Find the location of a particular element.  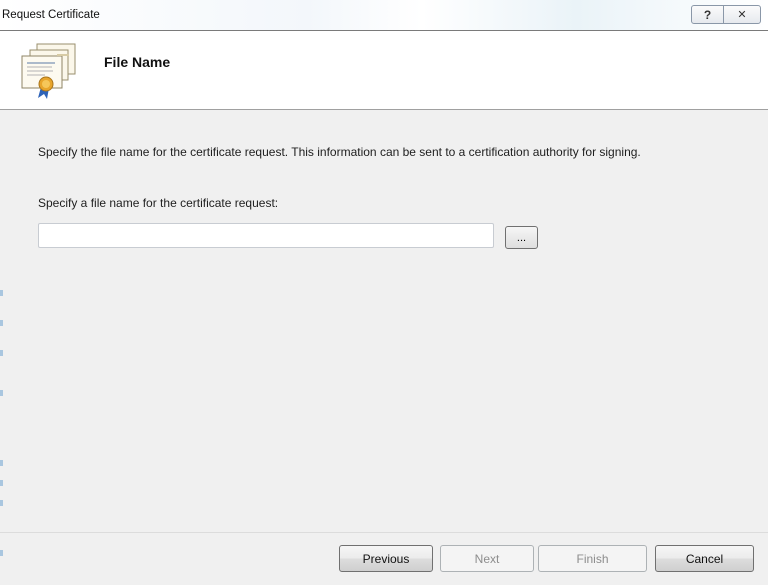

certificate-icon is located at coordinates (48, 72).